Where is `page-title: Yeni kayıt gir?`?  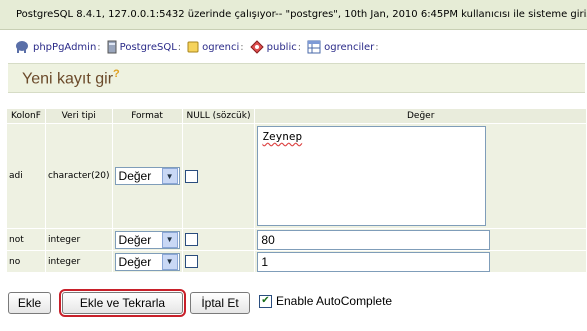
page-title: Yeni kayıt gir? is located at coordinates (71, 78).